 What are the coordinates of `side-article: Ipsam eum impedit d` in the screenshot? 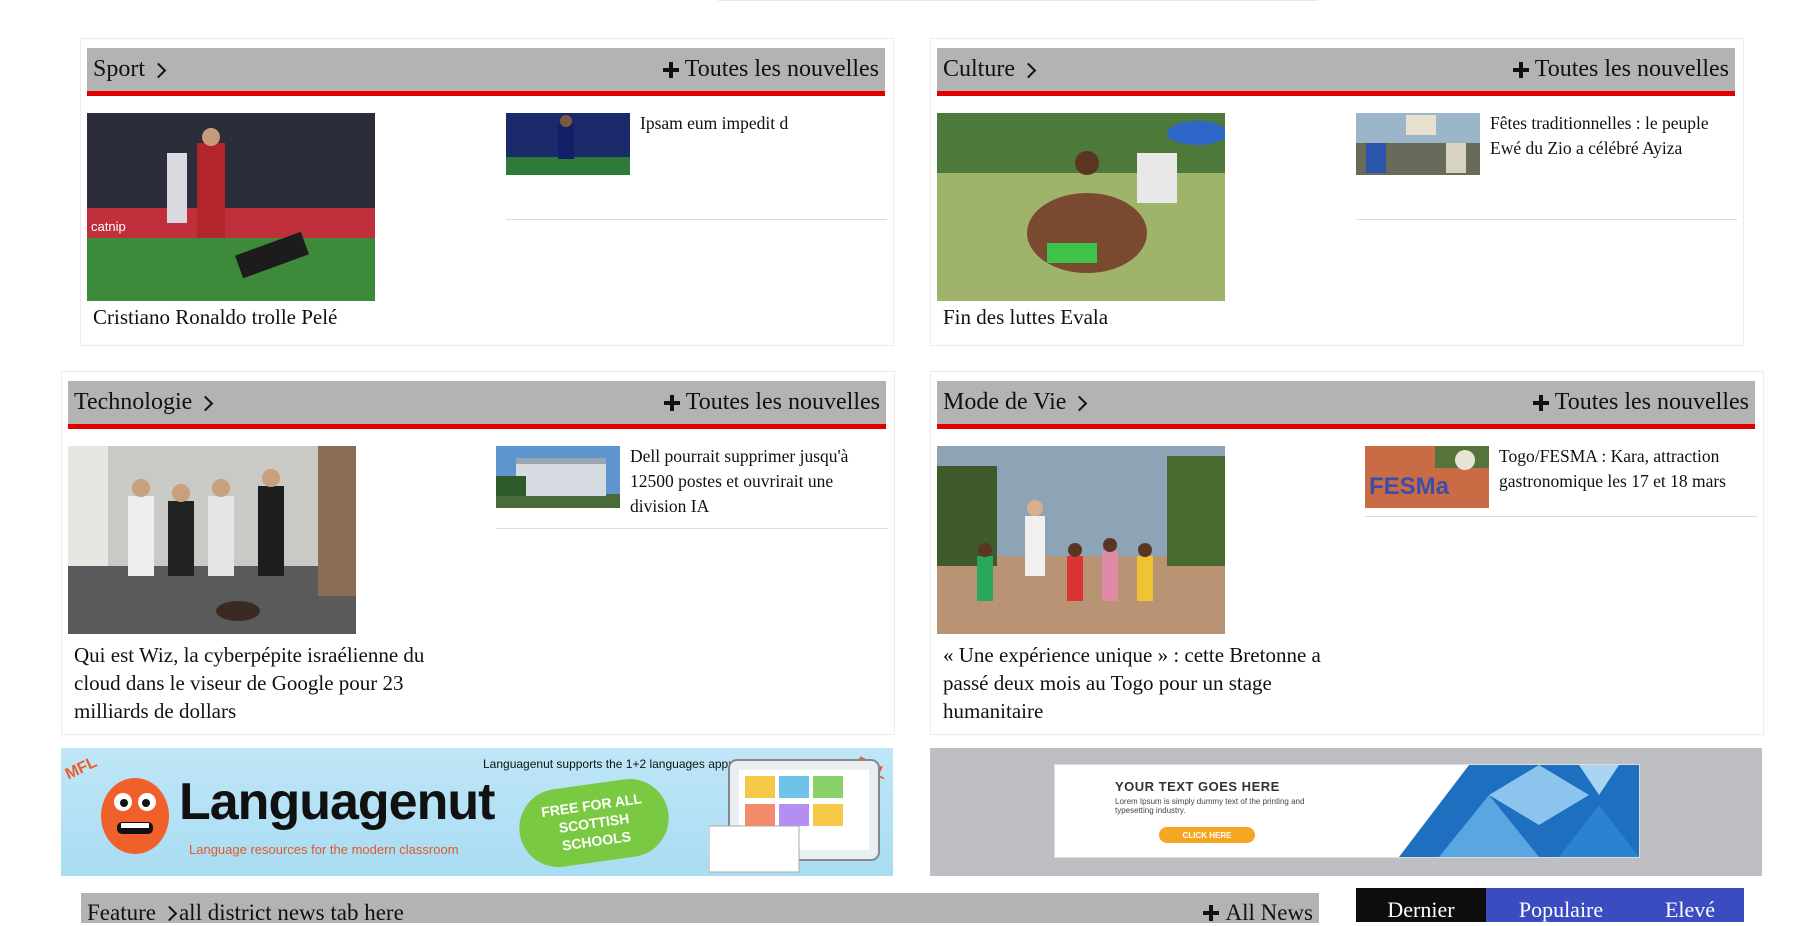 It's located at (696, 166).